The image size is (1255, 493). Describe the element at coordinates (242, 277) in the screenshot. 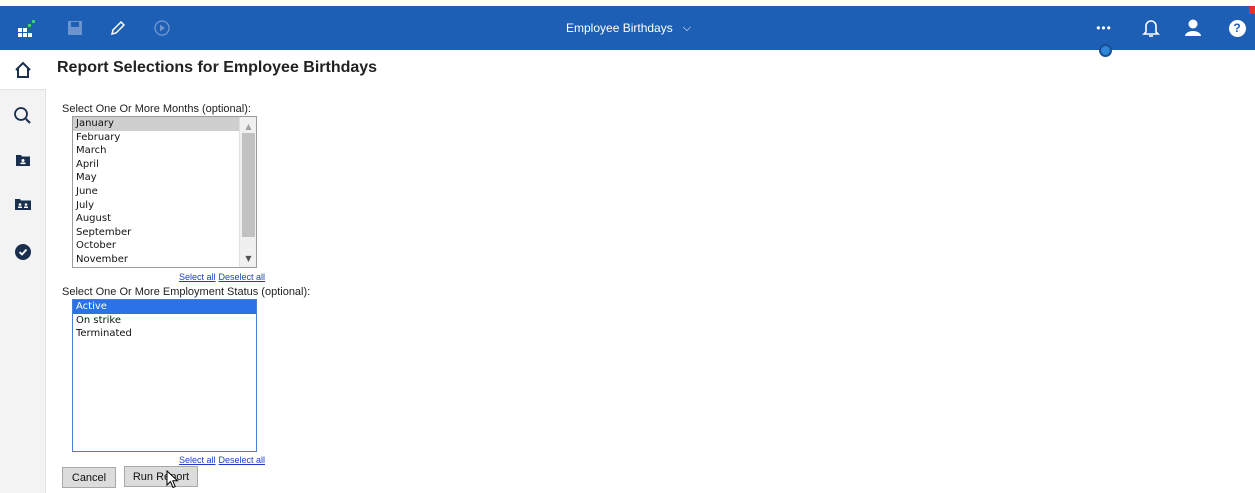

I see `months-deselect-all-link: Deselect all` at that location.